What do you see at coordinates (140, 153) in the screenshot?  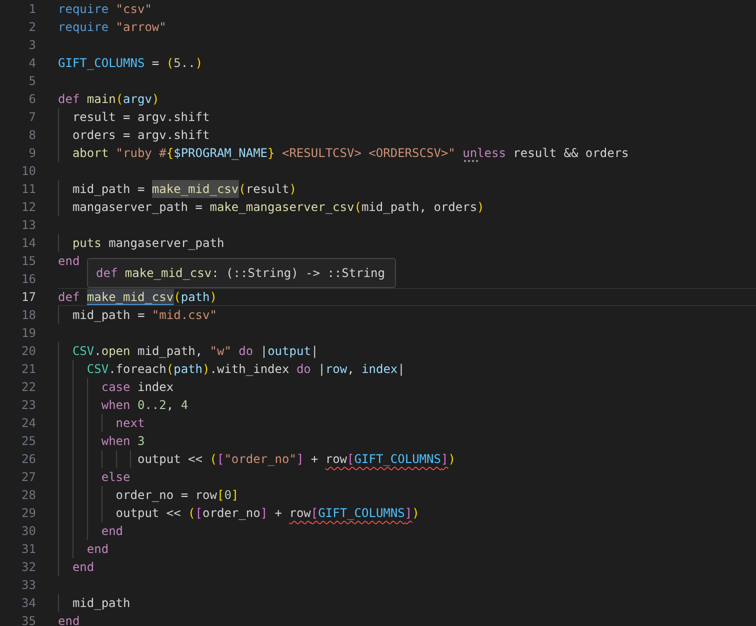 I see `code-token: "ruby #` at bounding box center [140, 153].